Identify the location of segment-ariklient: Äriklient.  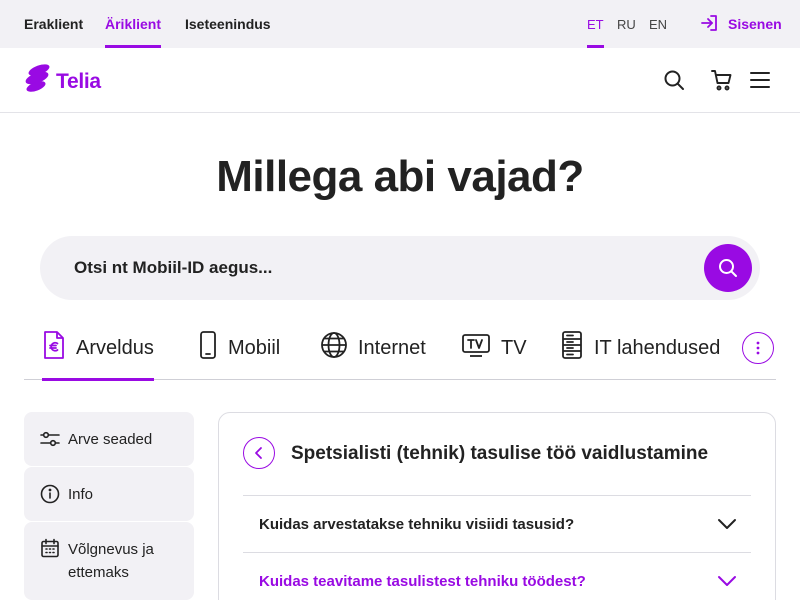
(133, 24).